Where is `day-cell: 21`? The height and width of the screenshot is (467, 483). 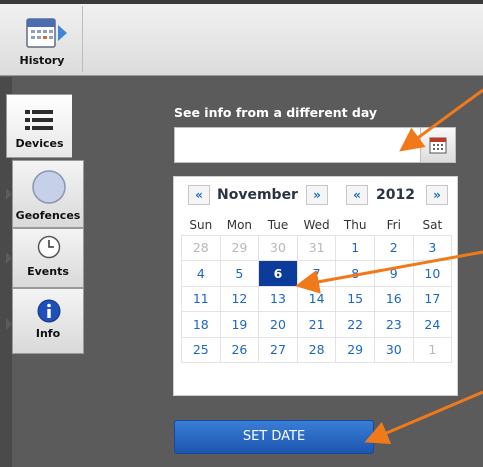
day-cell: 21 is located at coordinates (316, 324).